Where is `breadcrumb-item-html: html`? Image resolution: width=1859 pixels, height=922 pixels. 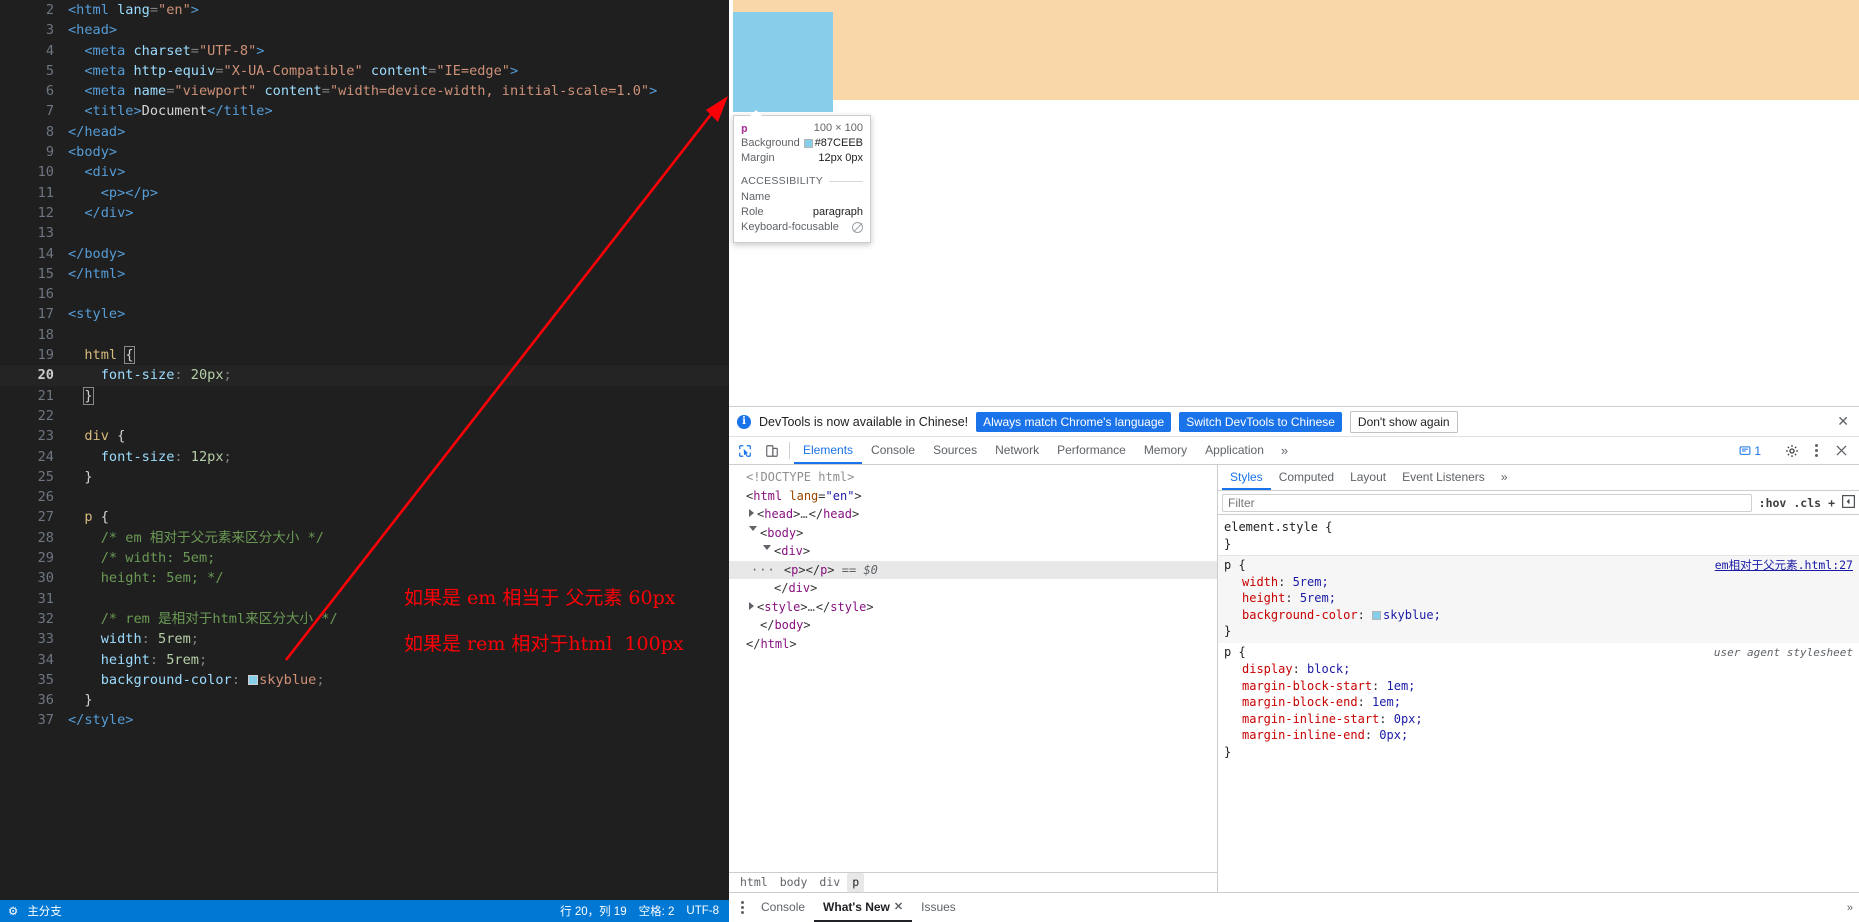 breadcrumb-item-html: html is located at coordinates (754, 882).